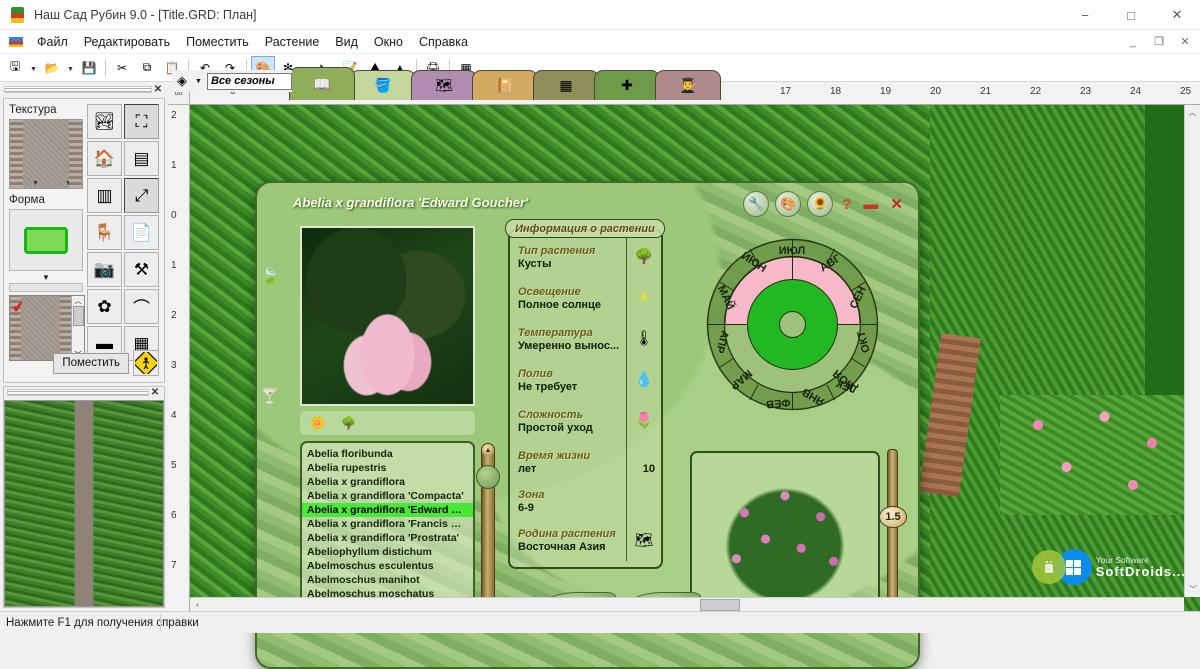  I want to click on mdi-restore-button: ❐, so click(1159, 41).